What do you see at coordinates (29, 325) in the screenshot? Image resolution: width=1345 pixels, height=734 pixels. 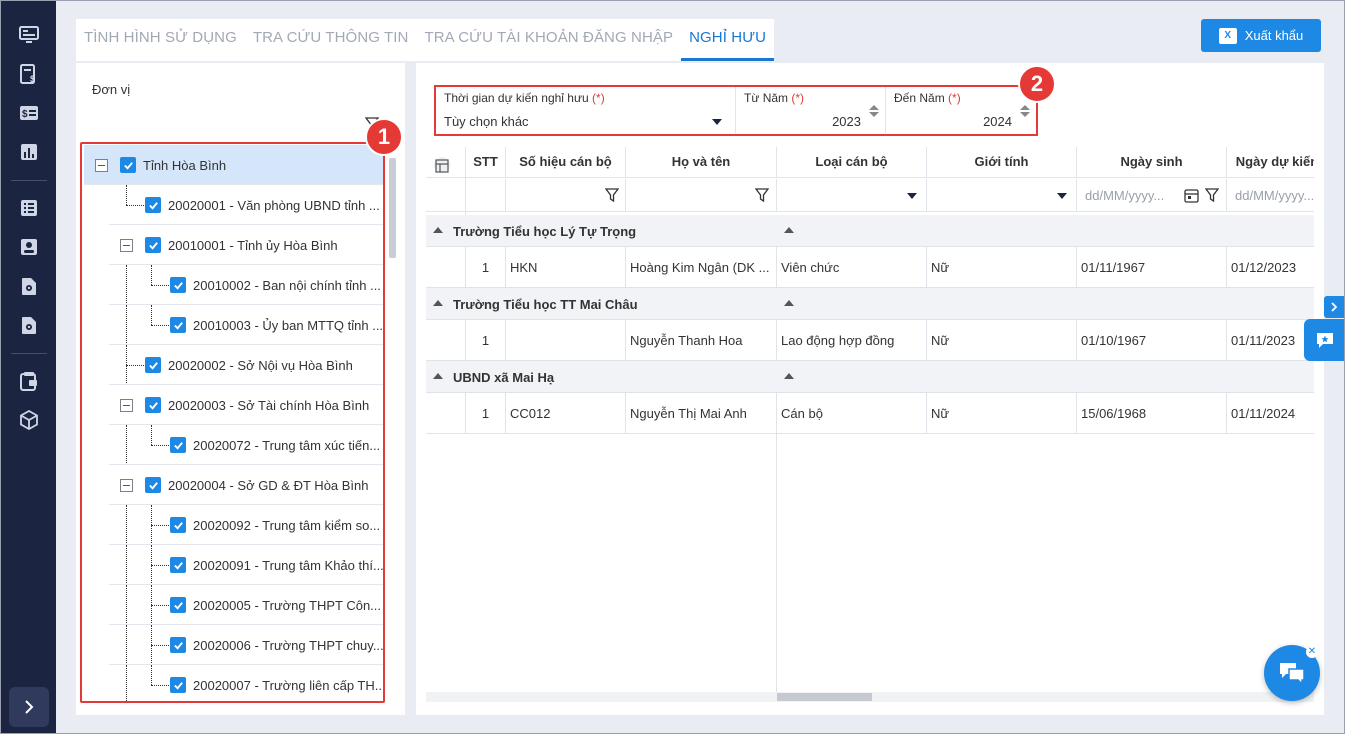 I see `doc-settings-2-icon` at bounding box center [29, 325].